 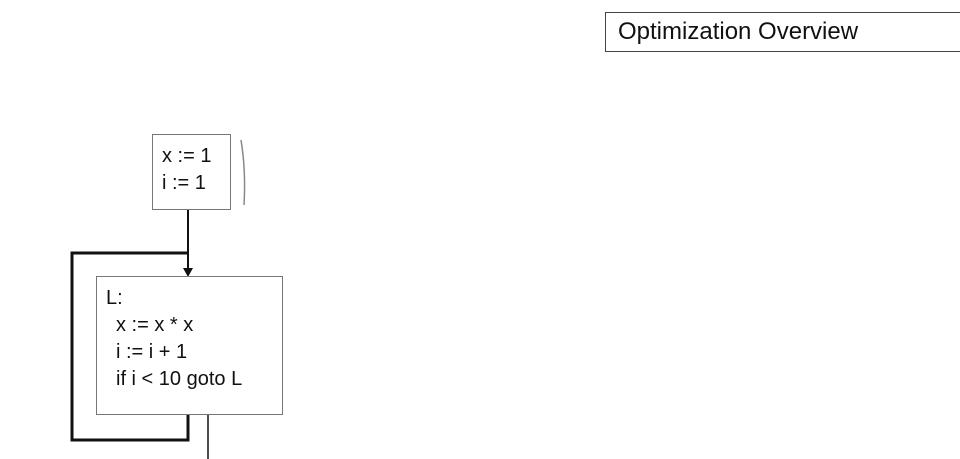 What do you see at coordinates (184, 183) in the screenshot?
I see `code-line: i := 1` at bounding box center [184, 183].